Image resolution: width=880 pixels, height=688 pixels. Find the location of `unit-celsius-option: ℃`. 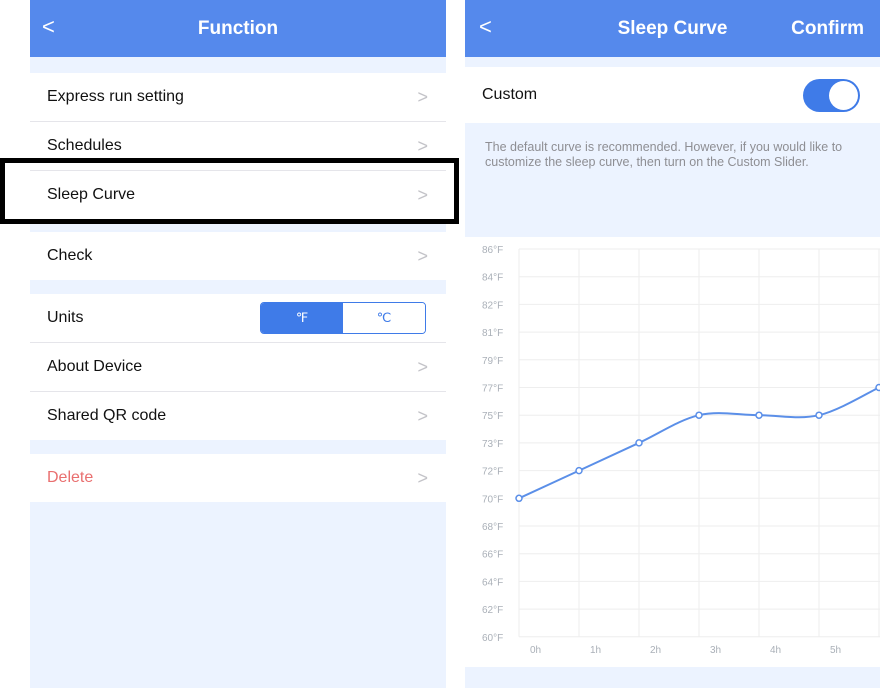

unit-celsius-option: ℃ is located at coordinates (384, 318).